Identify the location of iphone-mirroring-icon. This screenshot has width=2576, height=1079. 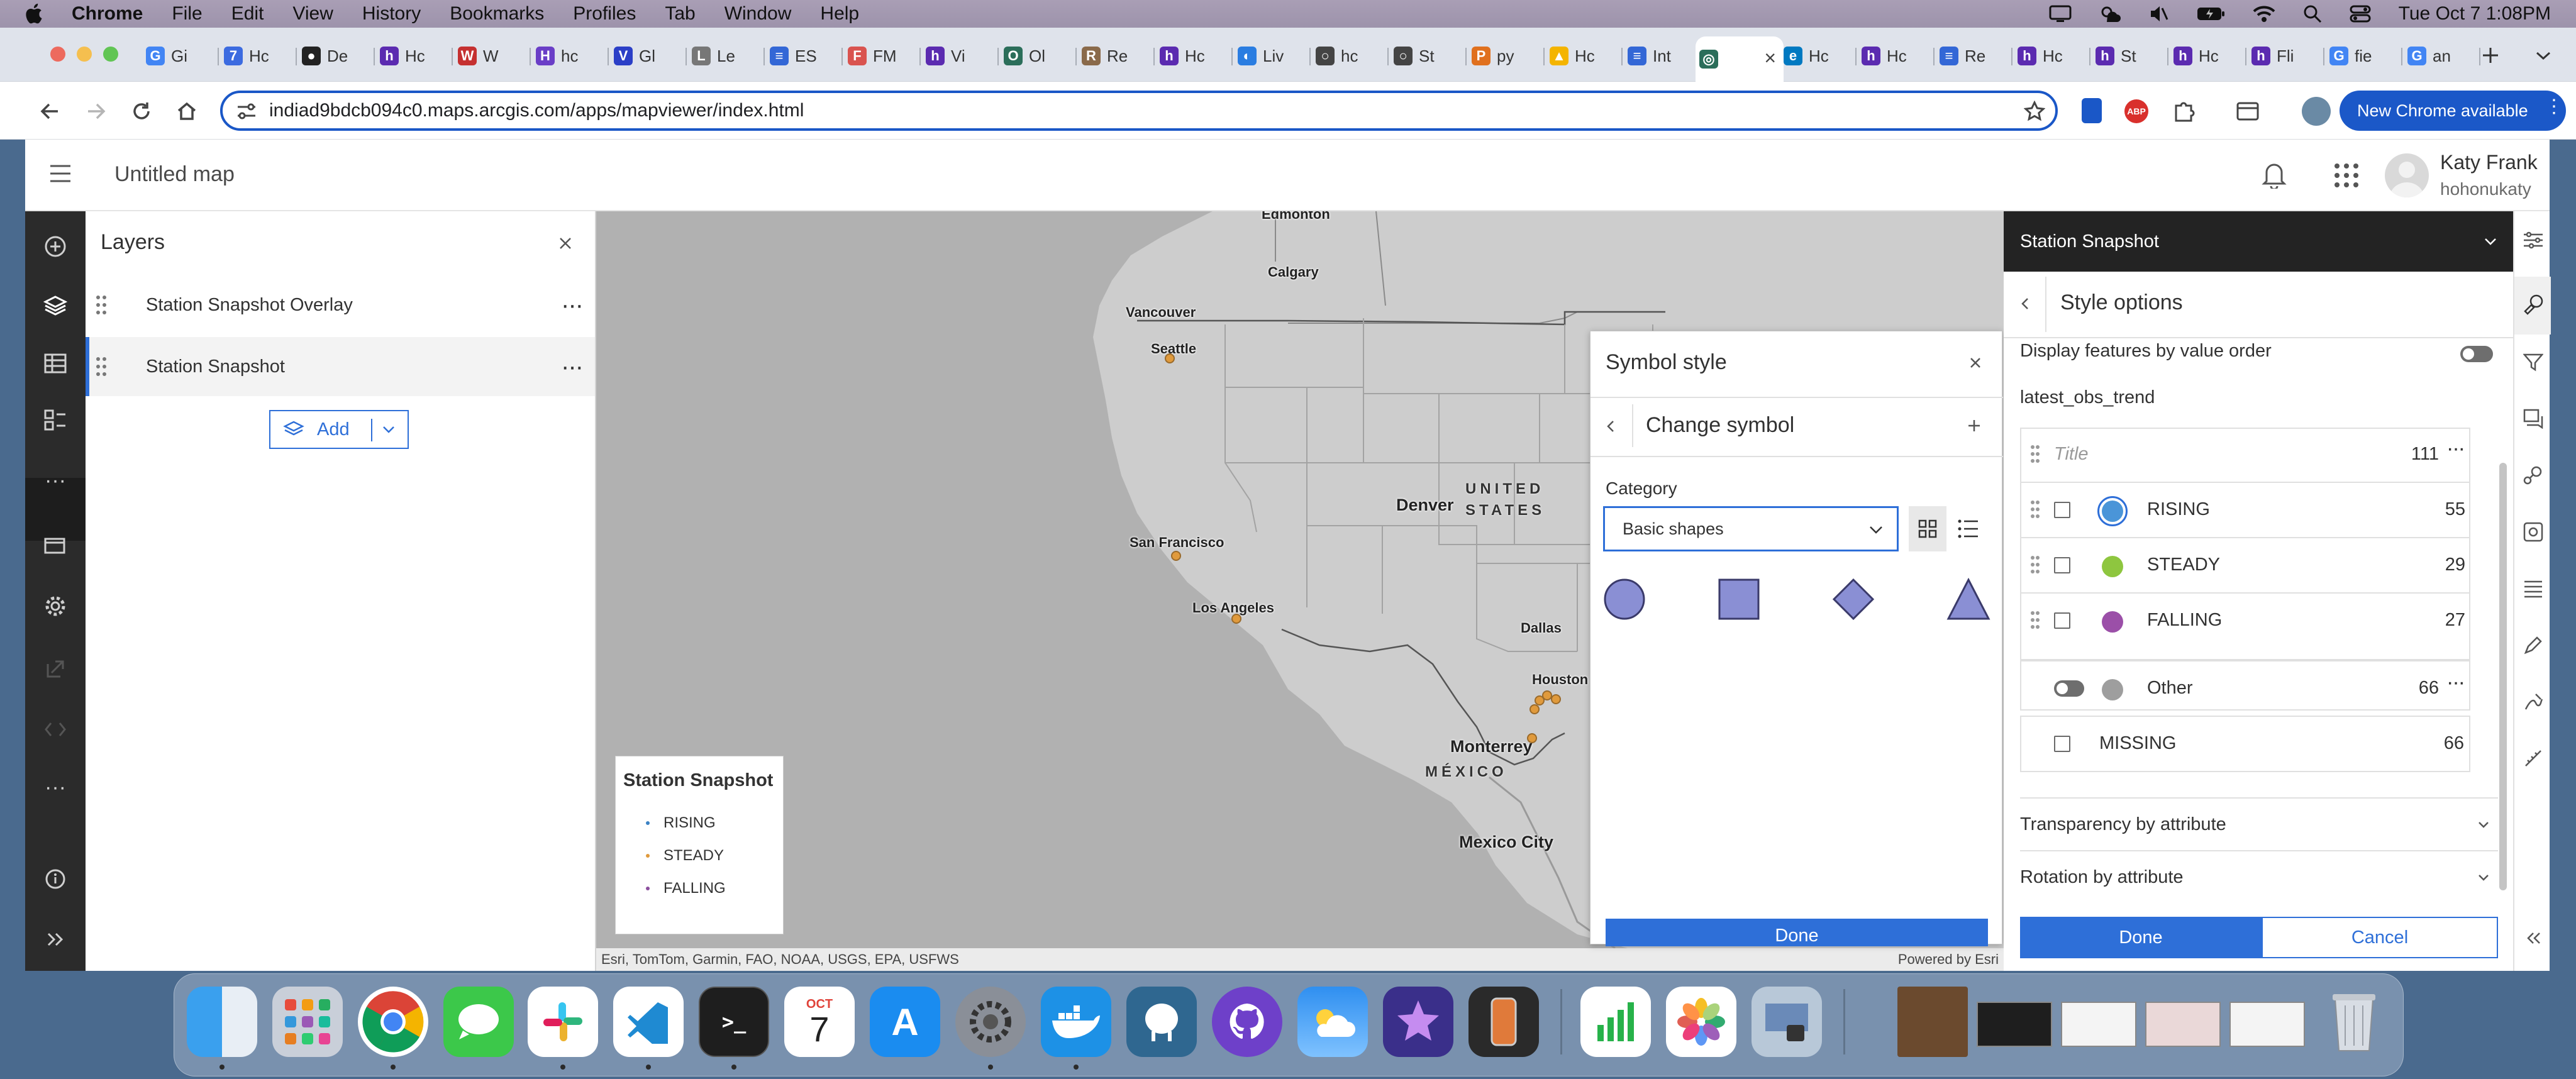
(1503, 1022).